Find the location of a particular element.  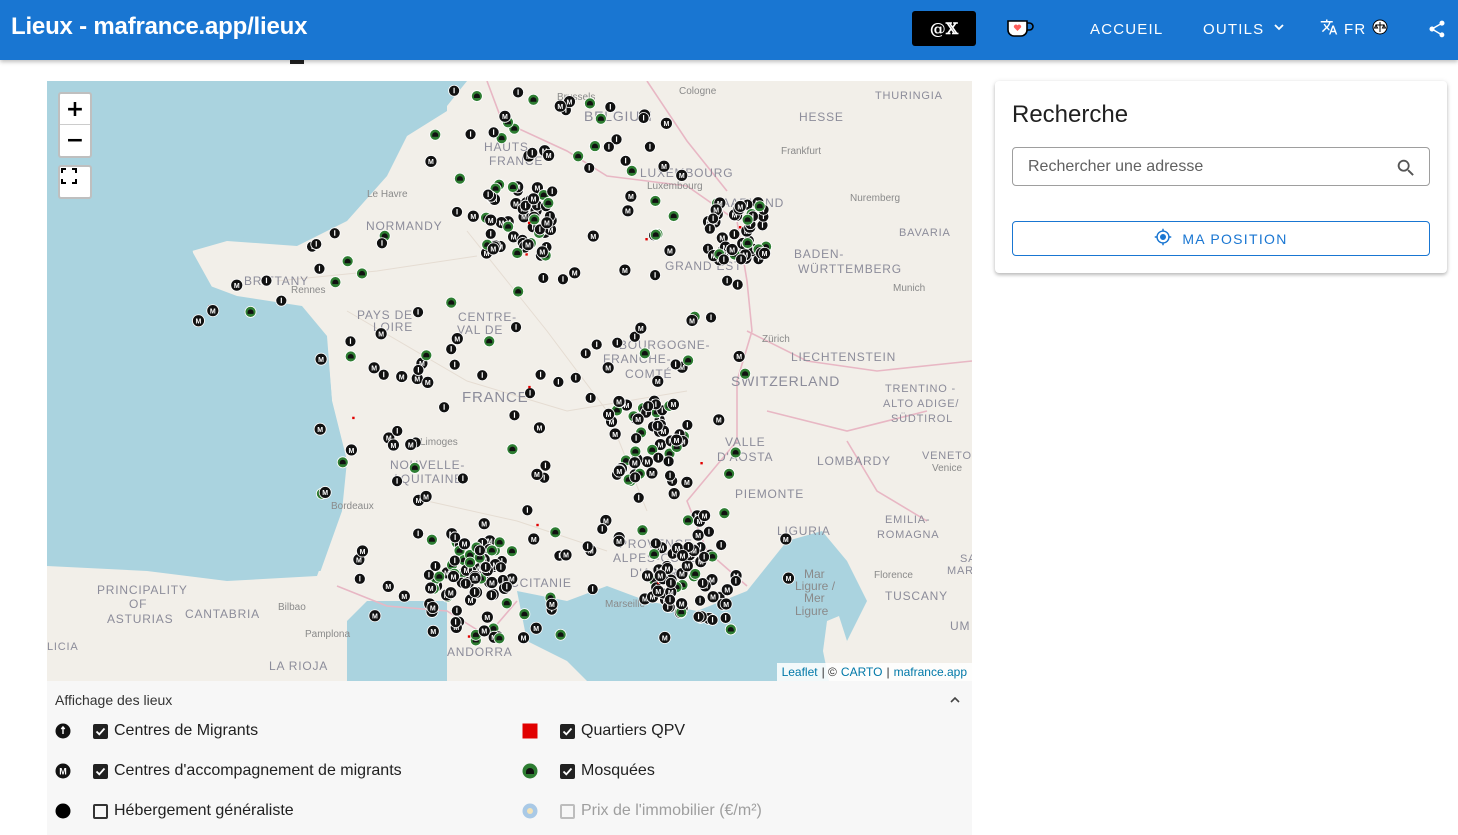

kofi-cup-icon is located at coordinates (1020, 28).